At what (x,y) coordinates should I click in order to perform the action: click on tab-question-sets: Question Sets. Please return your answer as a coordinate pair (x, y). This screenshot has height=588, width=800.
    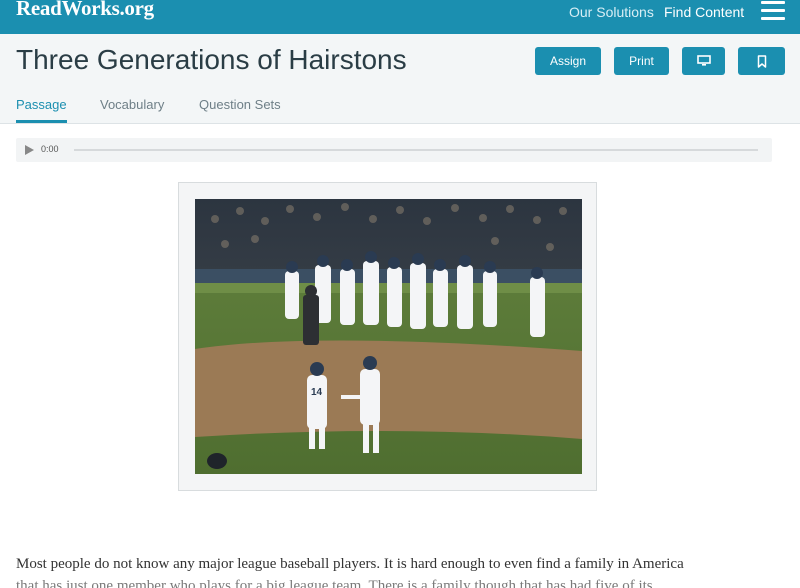
    Looking at the image, I should click on (240, 104).